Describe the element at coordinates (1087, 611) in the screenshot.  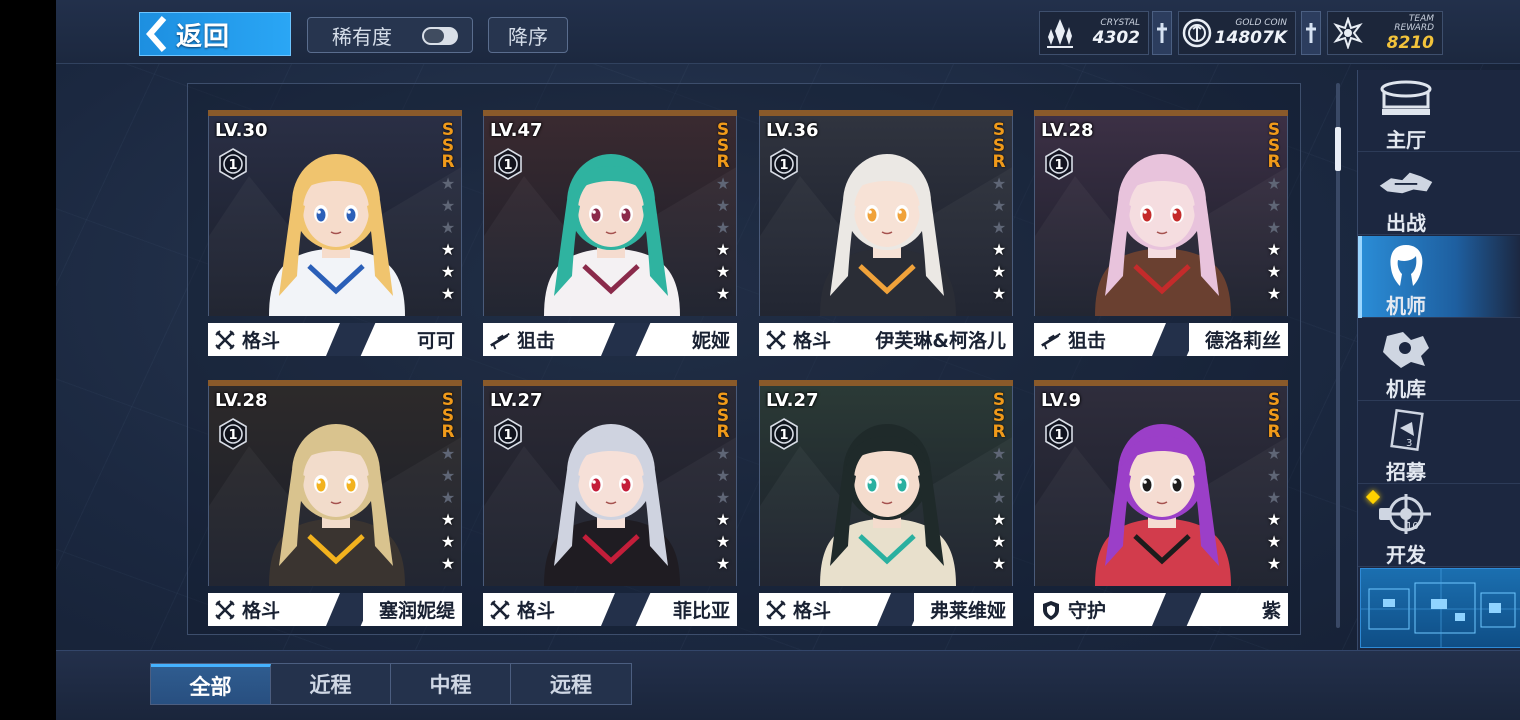
I see `role-label: 守护` at that location.